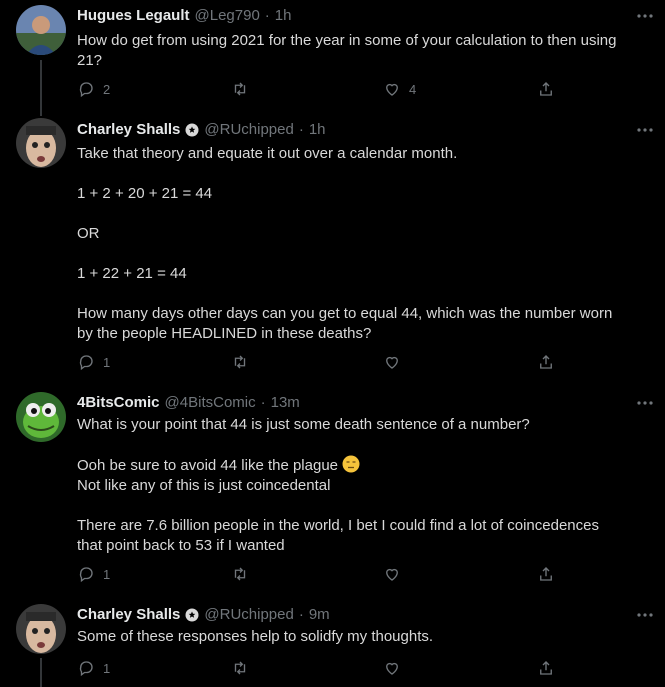  What do you see at coordinates (364, 465) in the screenshot?
I see `tweet-line: Ooh be sure to avoid 44 like the plague` at bounding box center [364, 465].